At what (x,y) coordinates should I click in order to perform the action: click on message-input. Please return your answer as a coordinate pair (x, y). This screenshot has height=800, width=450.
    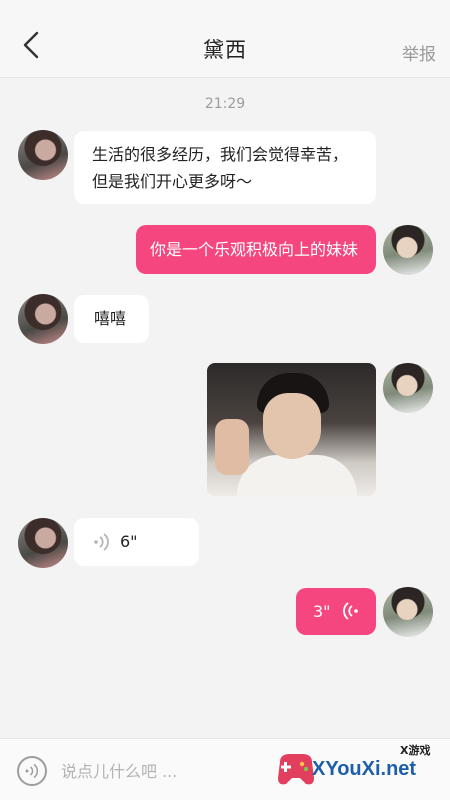
    Looking at the image, I should click on (161, 771).